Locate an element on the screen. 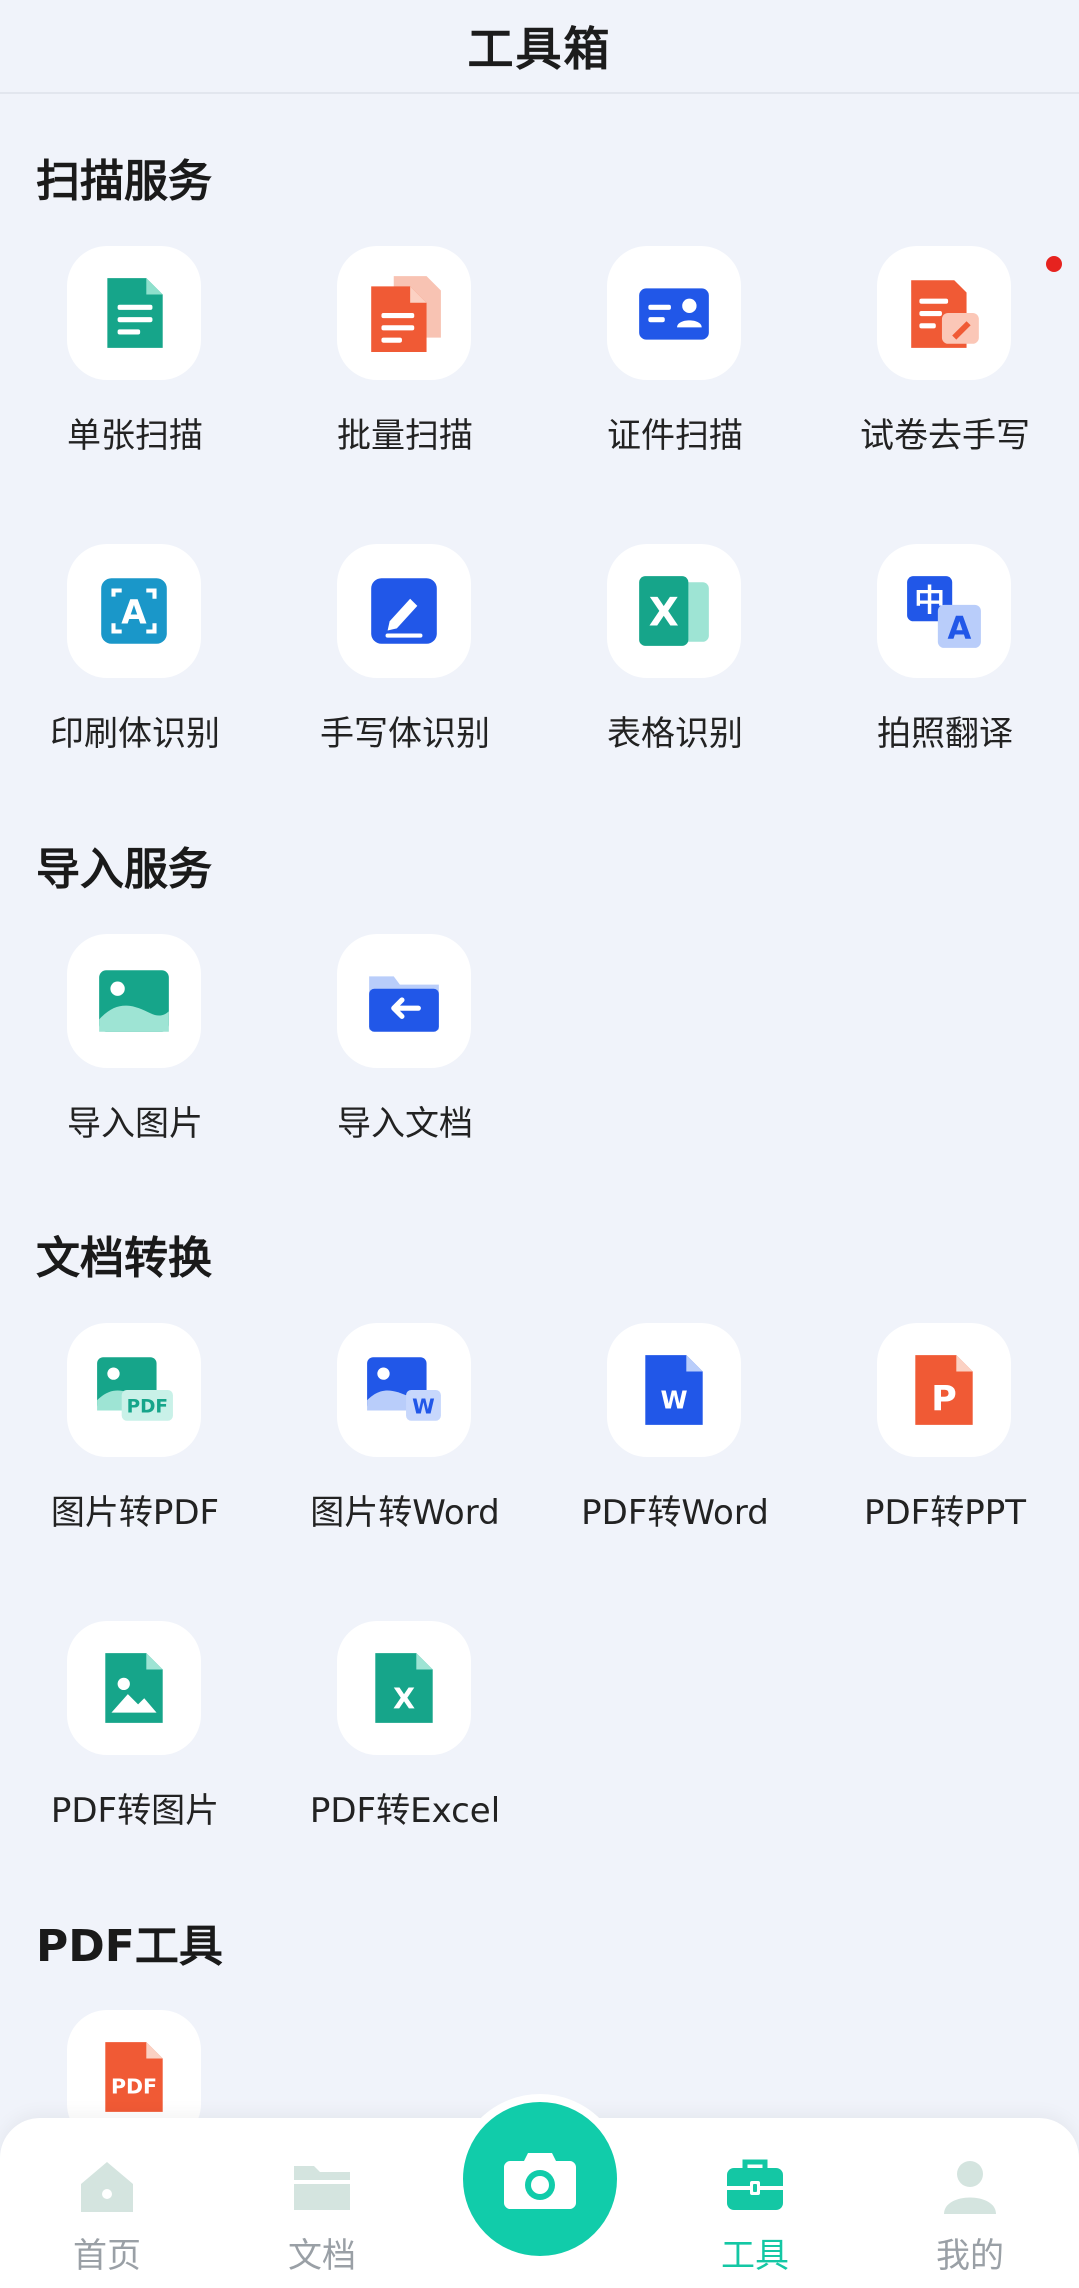 This screenshot has width=1079, height=2288. tool-batch-scan: 批量扫描 is located at coordinates (405, 376).